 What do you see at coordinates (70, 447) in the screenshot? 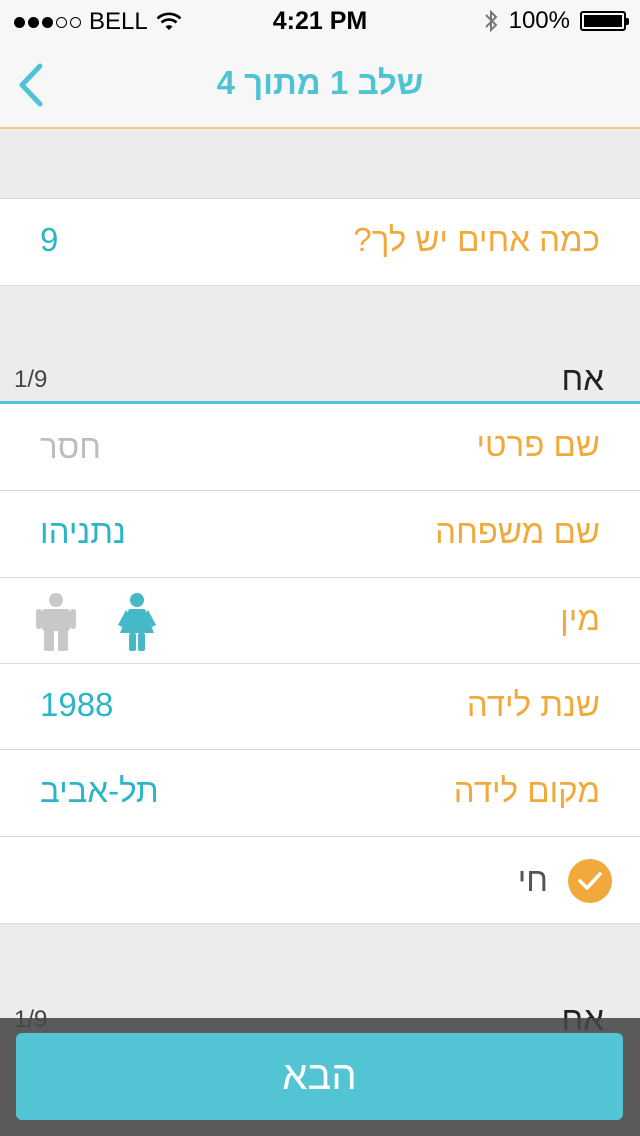
I see `first-name-field: חסר` at bounding box center [70, 447].